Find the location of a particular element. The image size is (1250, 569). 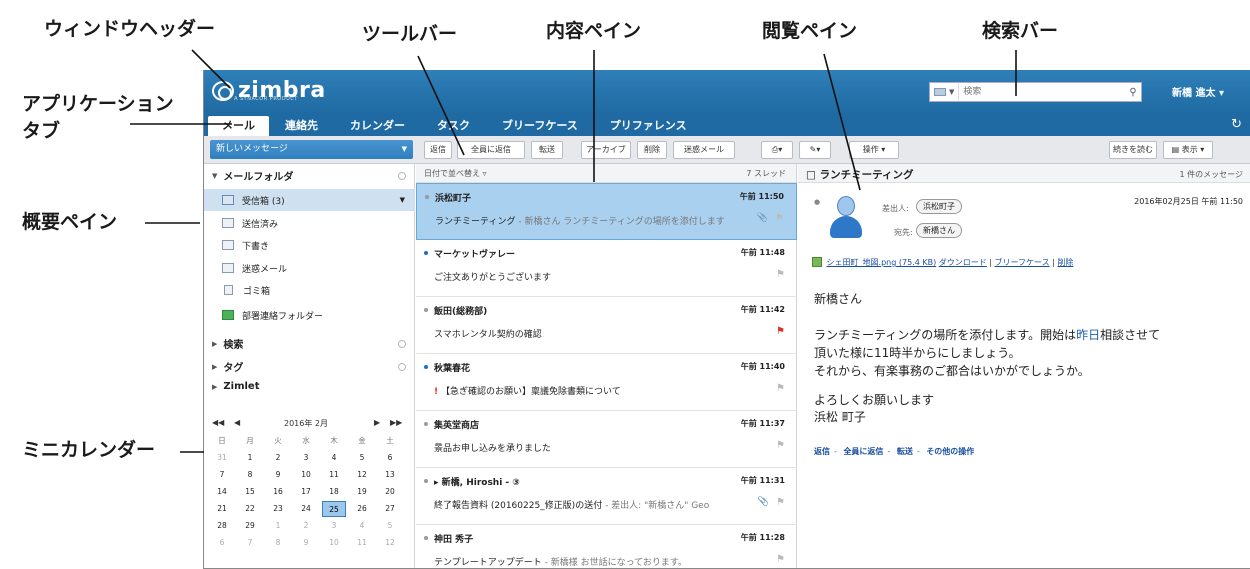

date-link: 昨日 is located at coordinates (1088, 335).